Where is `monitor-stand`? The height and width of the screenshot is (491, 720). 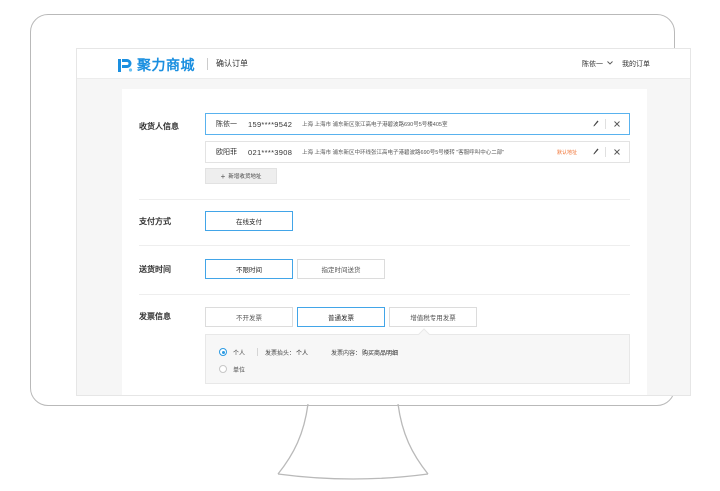 monitor-stand is located at coordinates (353, 442).